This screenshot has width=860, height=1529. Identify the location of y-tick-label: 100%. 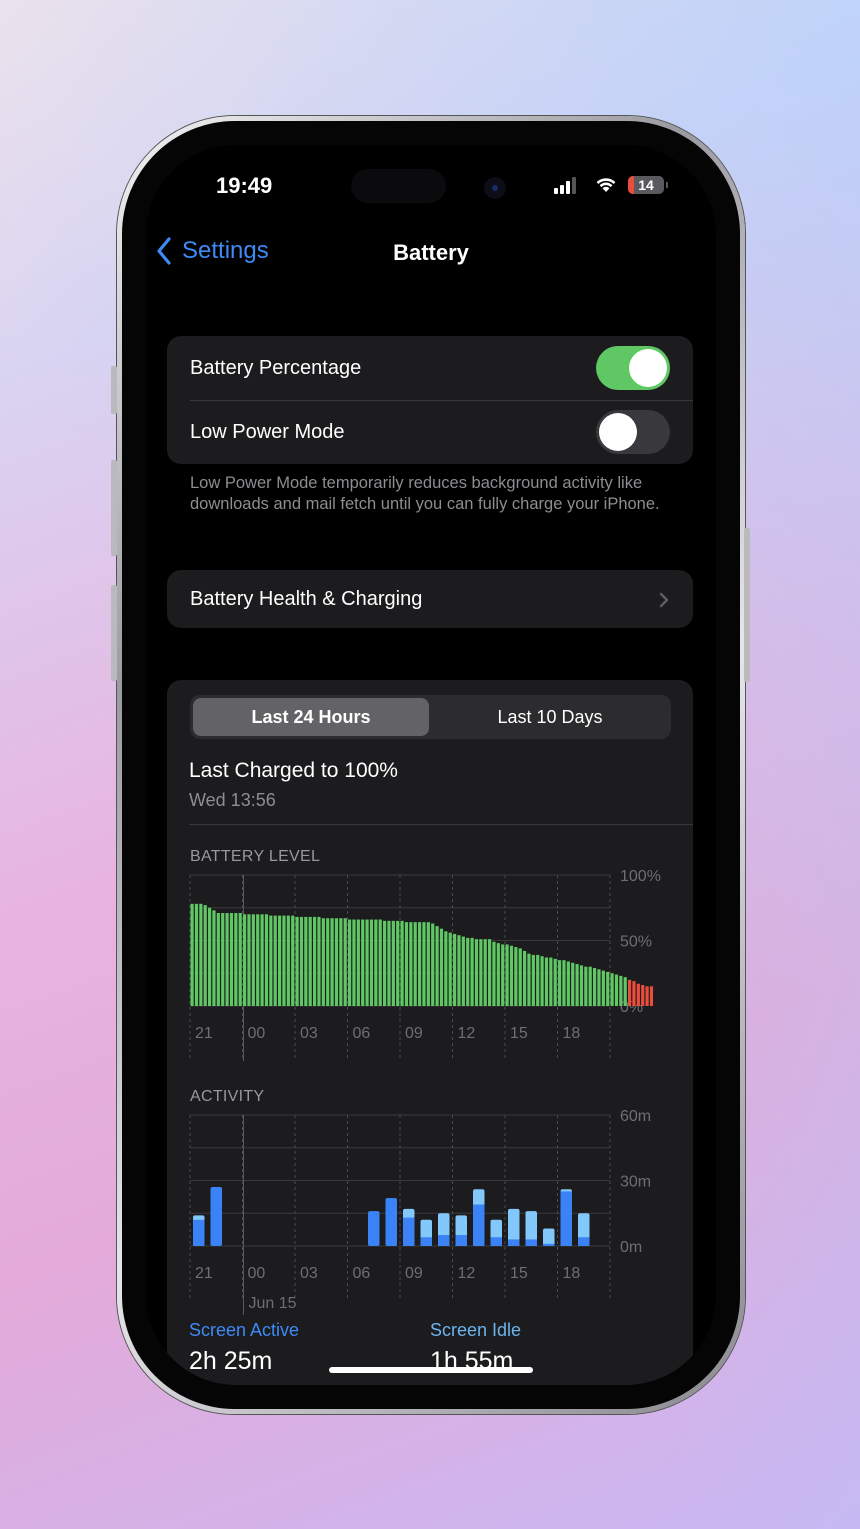
(640, 876).